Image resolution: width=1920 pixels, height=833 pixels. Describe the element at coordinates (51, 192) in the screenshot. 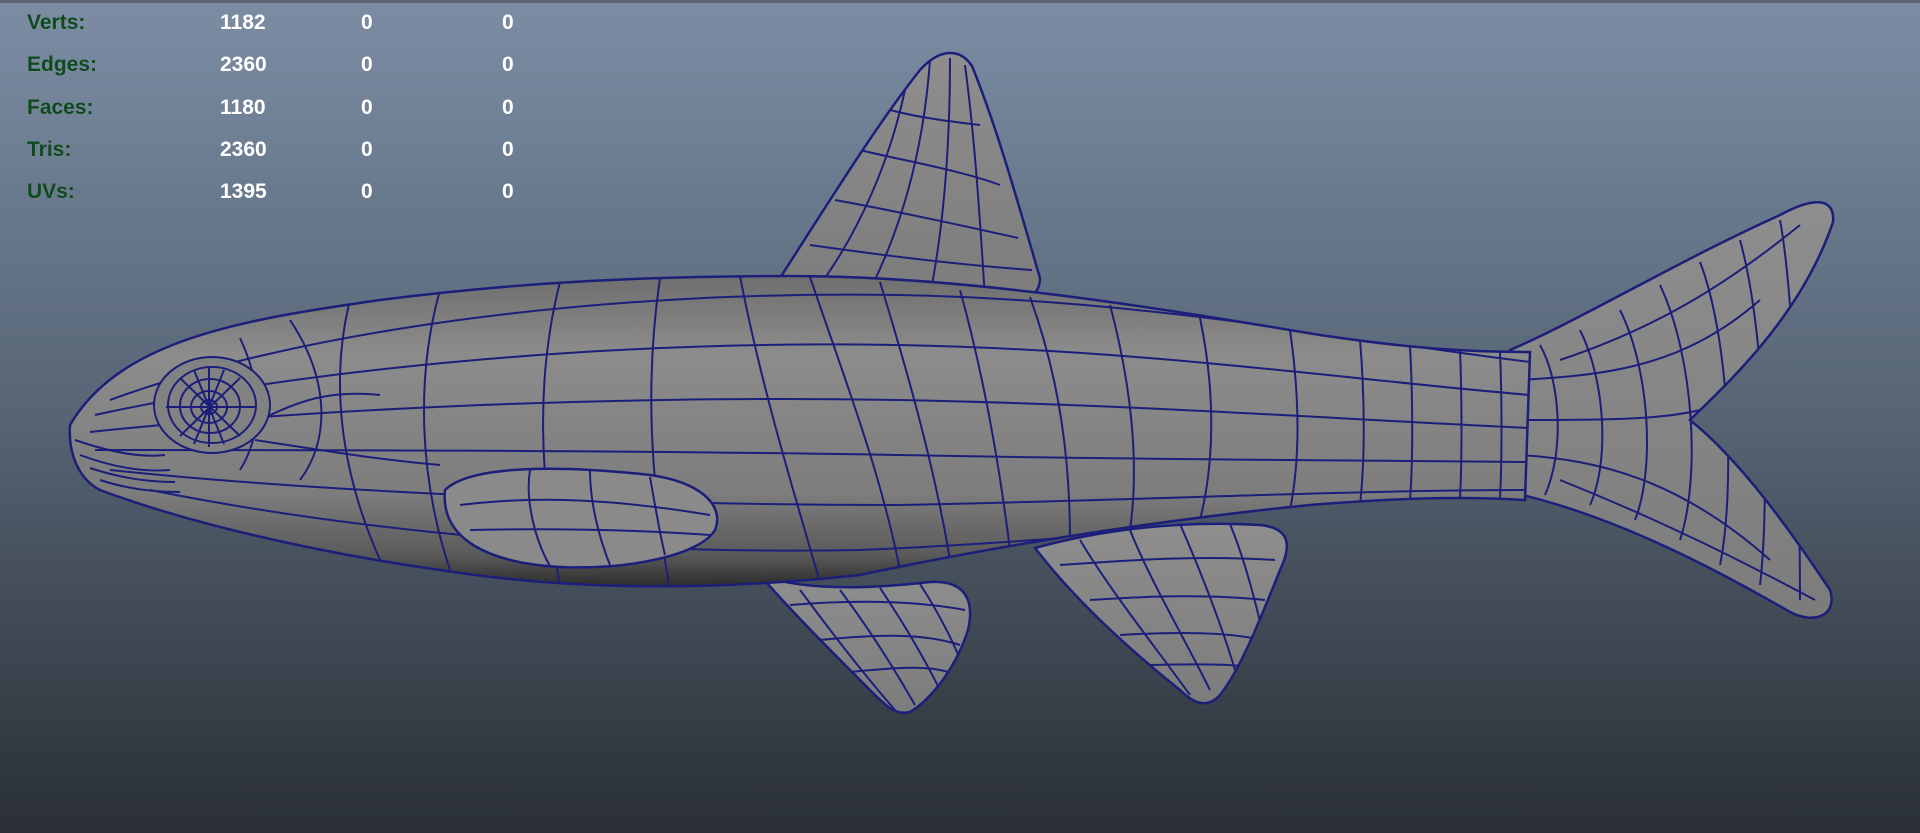

I see `hud-label: UVs:` at that location.